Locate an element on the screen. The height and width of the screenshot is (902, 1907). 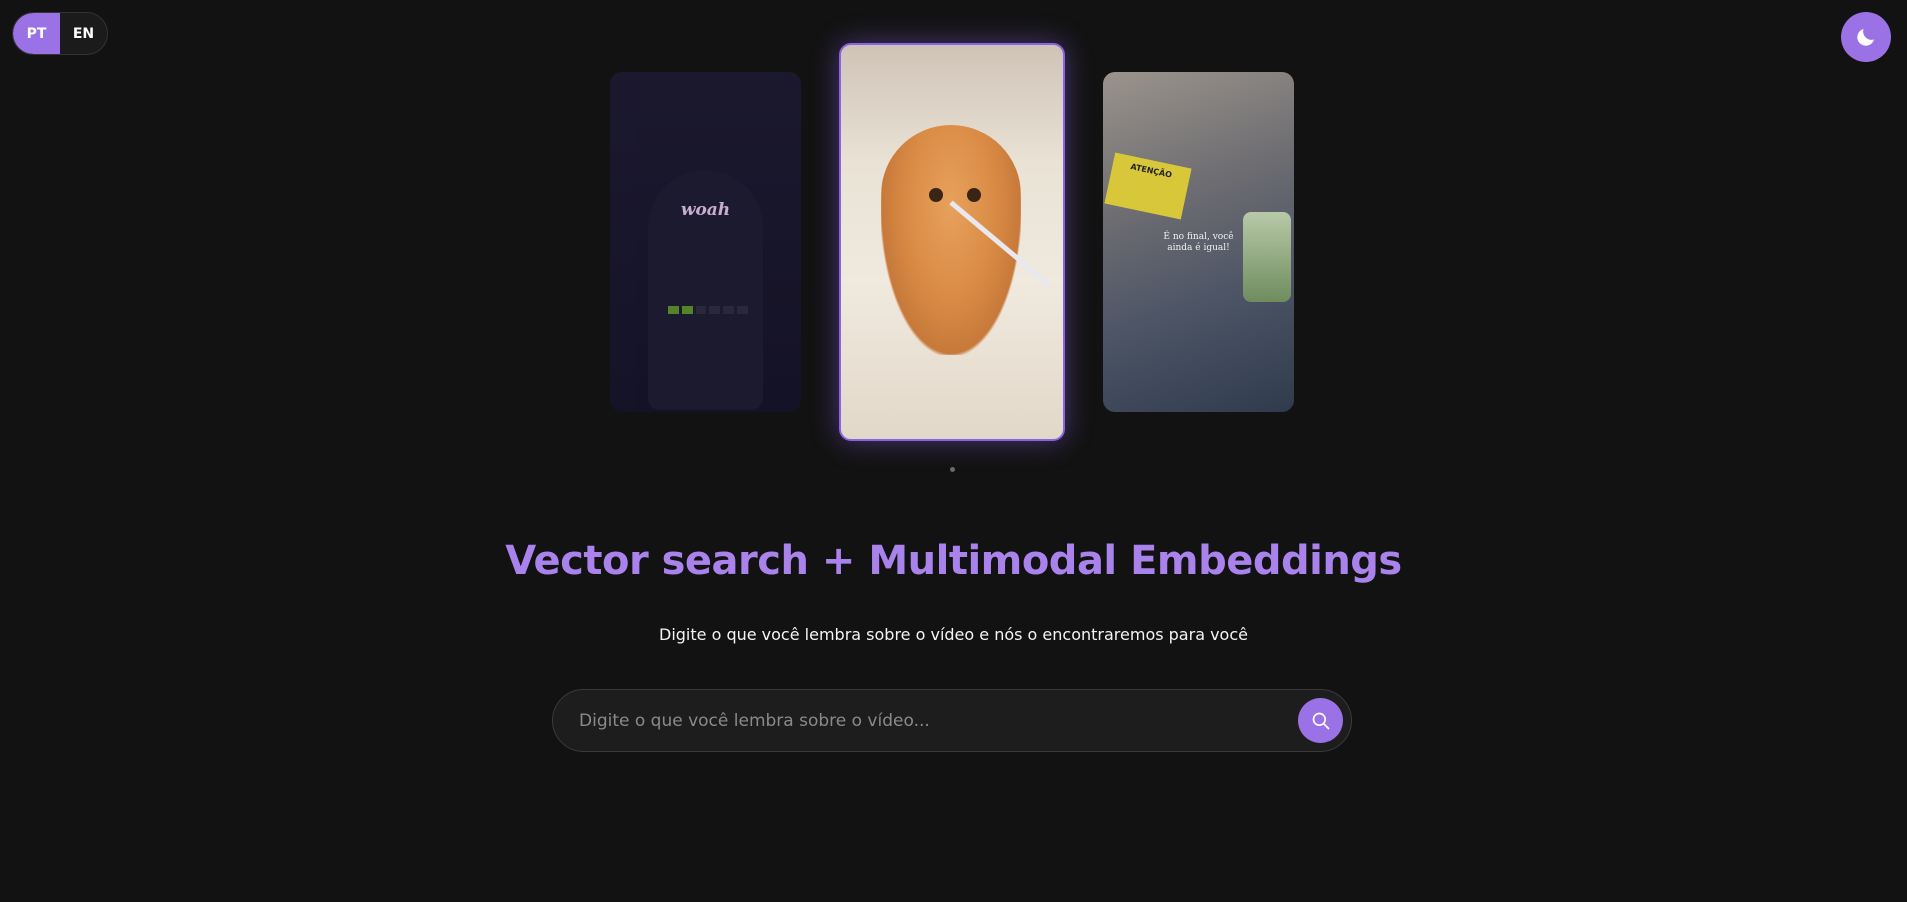
search-bar is located at coordinates (952, 720).